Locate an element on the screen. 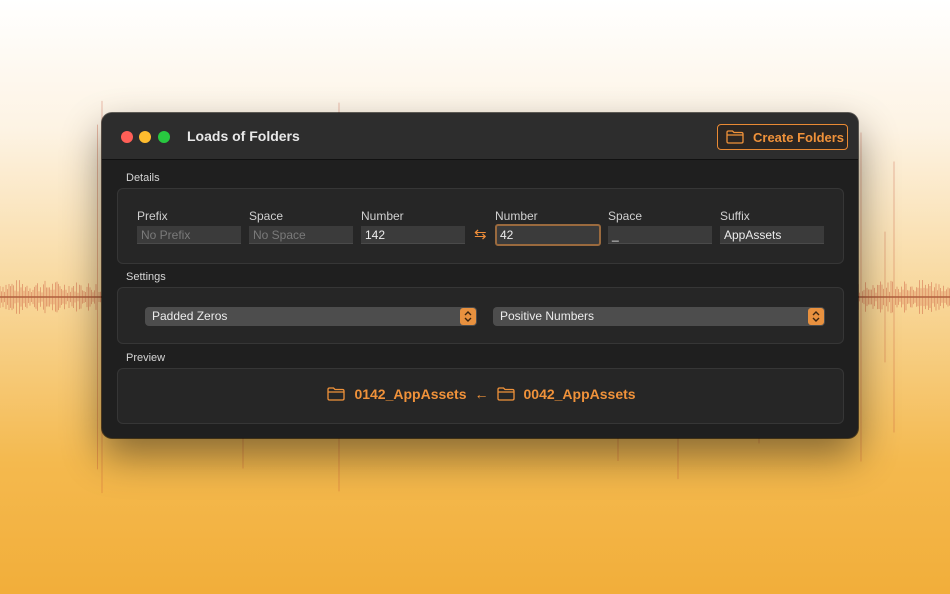 Image resolution: width=950 pixels, height=594 pixels. suffix-input: AppAssets is located at coordinates (772, 235).